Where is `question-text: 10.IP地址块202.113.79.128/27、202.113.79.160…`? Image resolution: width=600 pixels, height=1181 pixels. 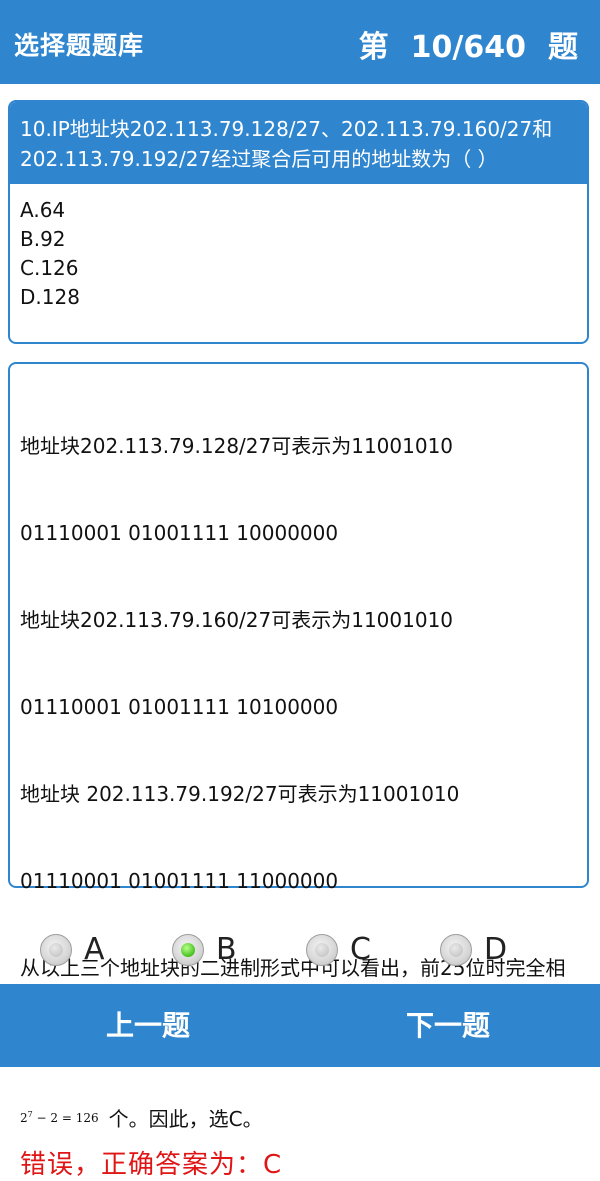 question-text: 10.IP地址块202.113.79.128/27、202.113.79.160… is located at coordinates (298, 143).